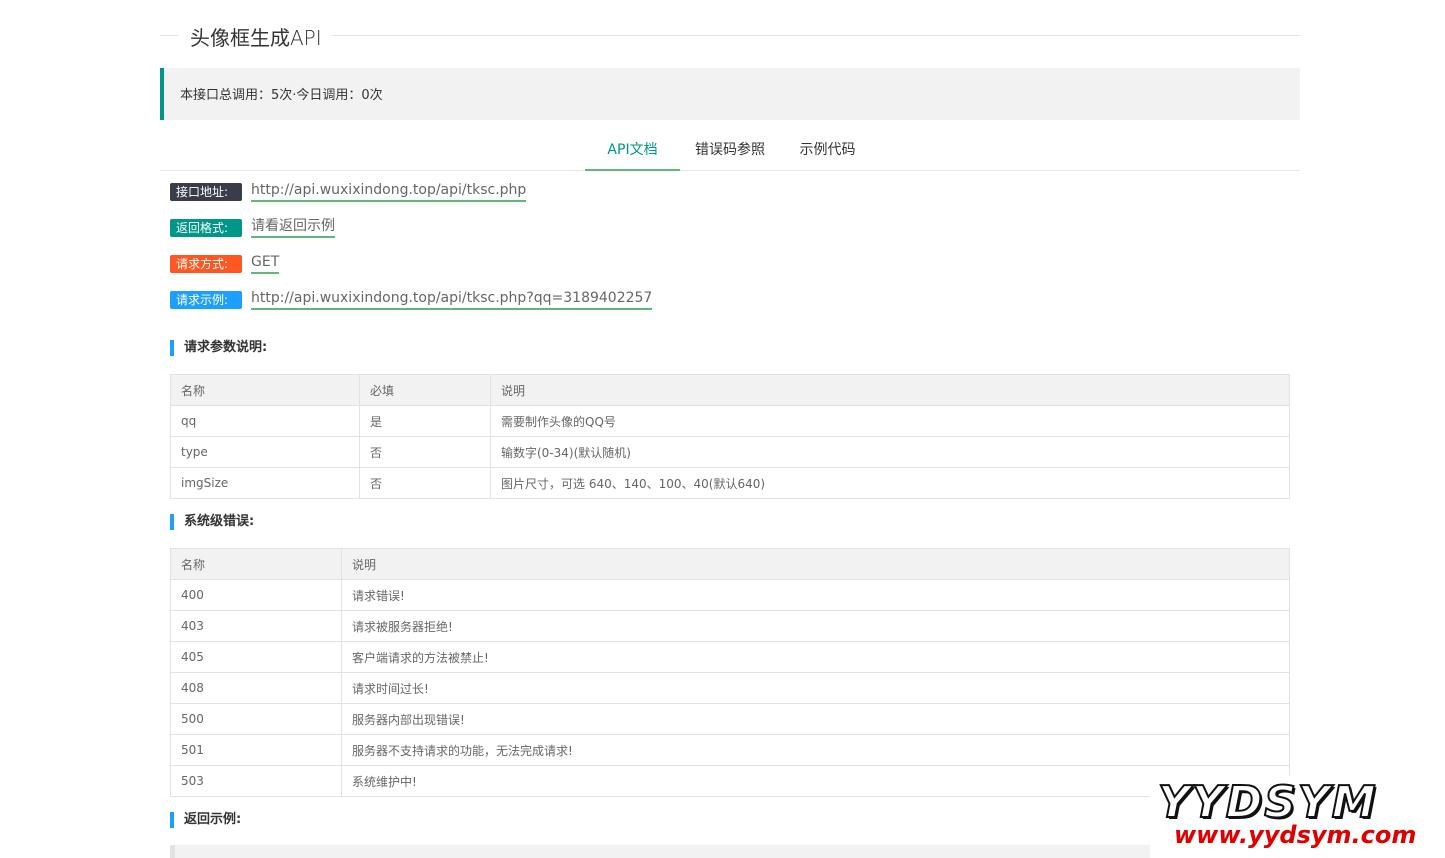 Image resolution: width=1445 pixels, height=858 pixels. What do you see at coordinates (632, 150) in the screenshot?
I see `tab-api-docs: API文档` at bounding box center [632, 150].